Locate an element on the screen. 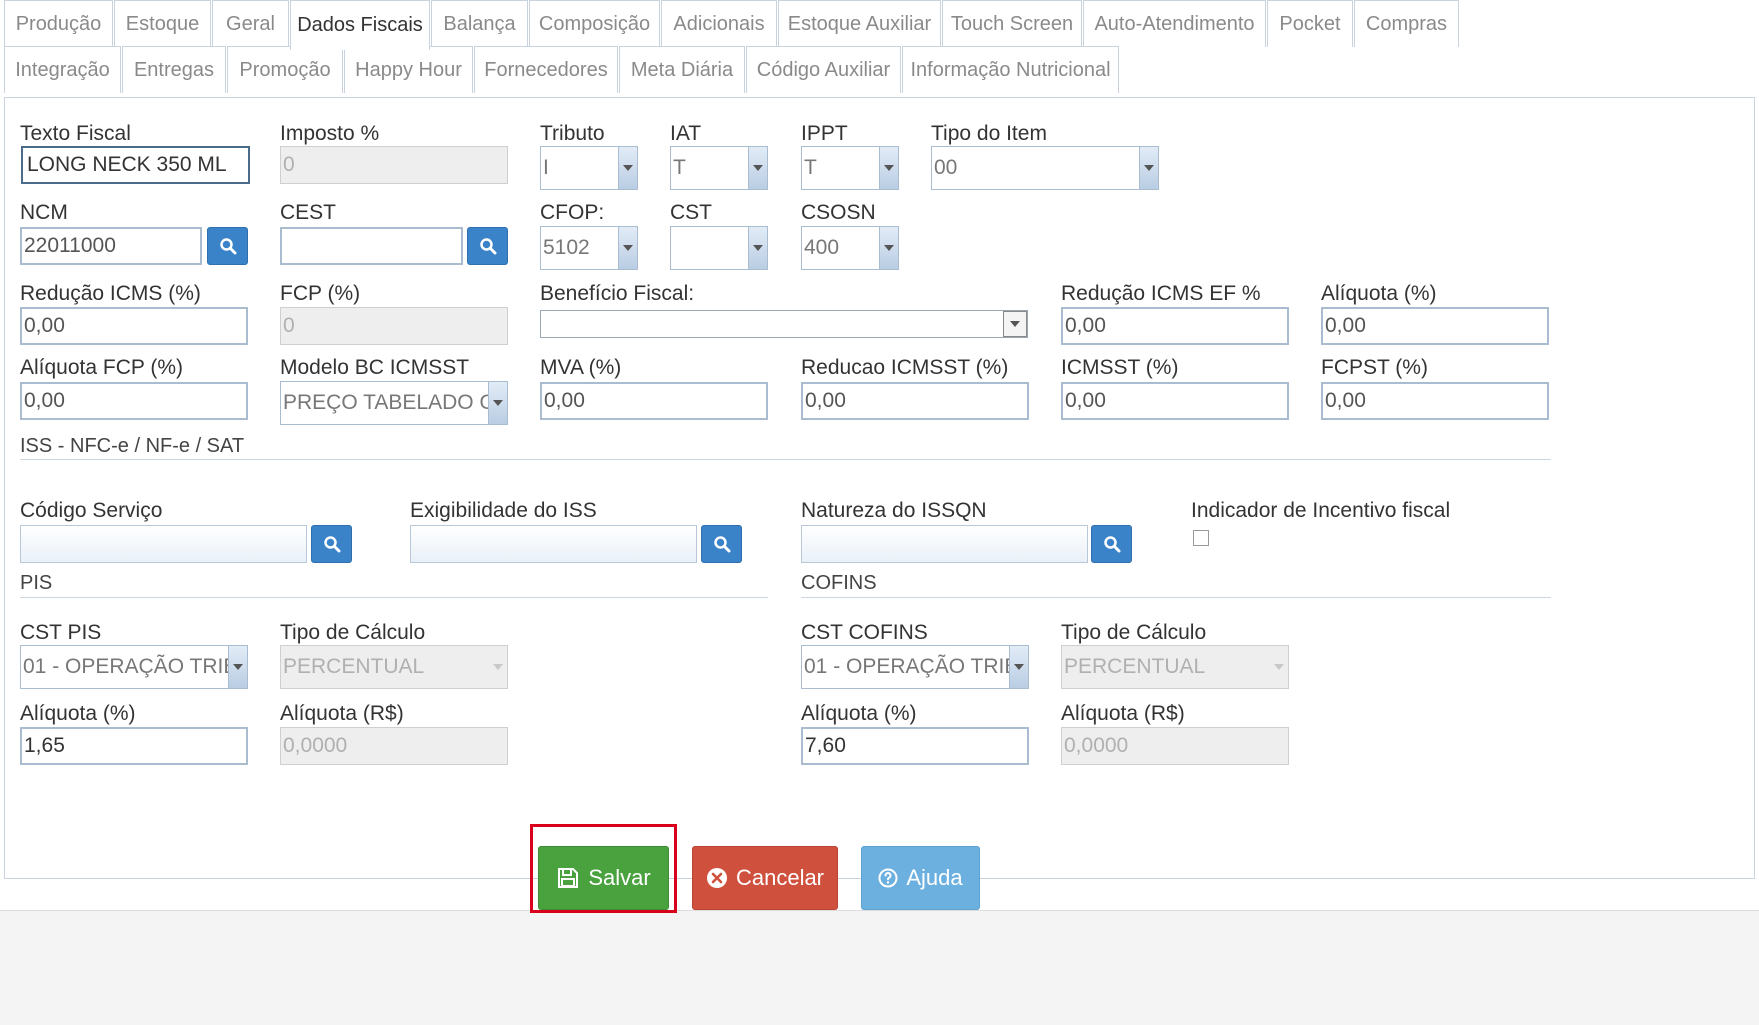  cst-cofins-label: CST COFINS is located at coordinates (864, 632).